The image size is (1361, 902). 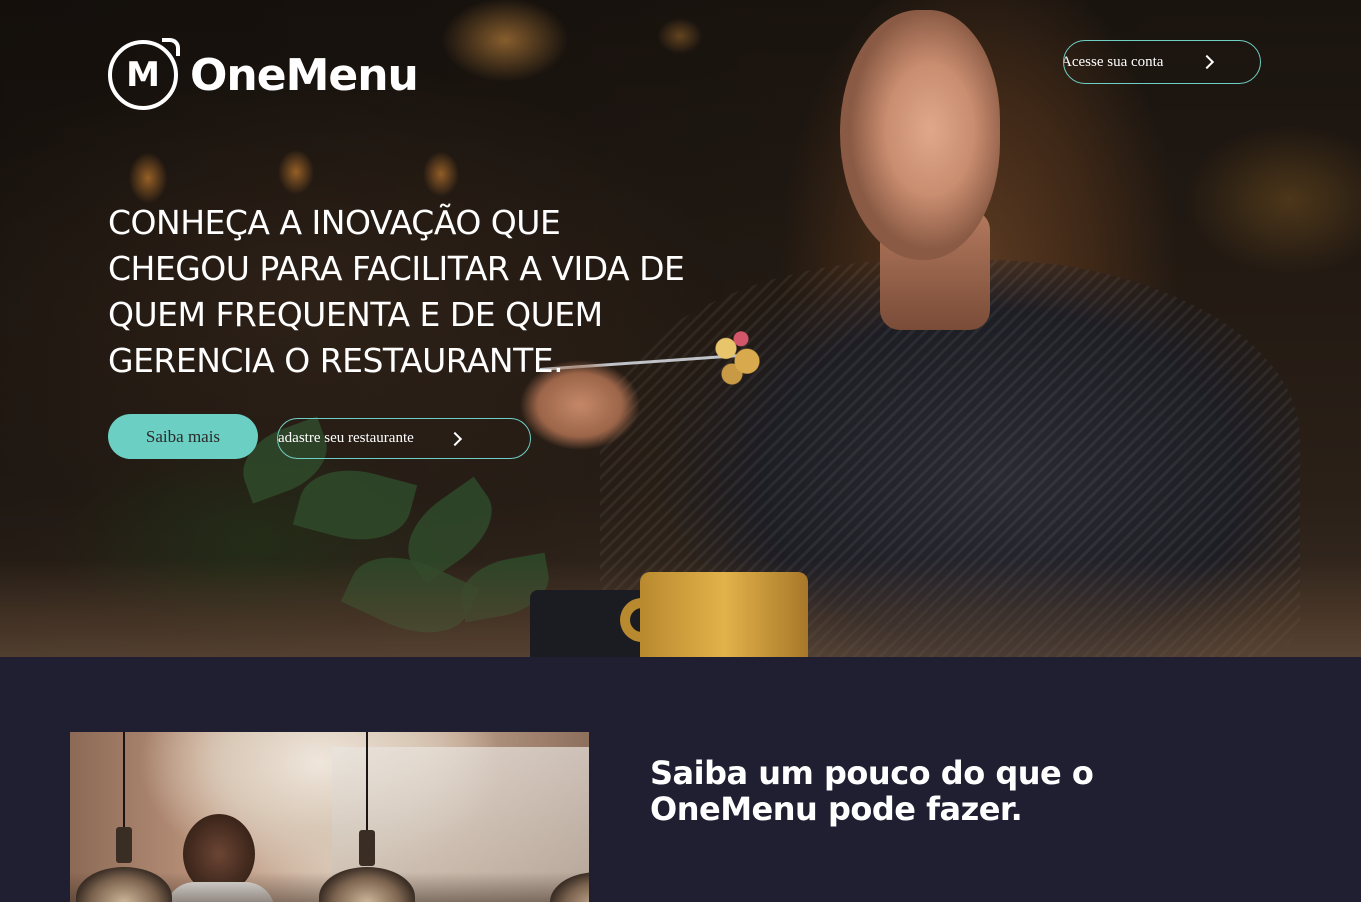 I want to click on woman-face, so click(x=920, y=135).